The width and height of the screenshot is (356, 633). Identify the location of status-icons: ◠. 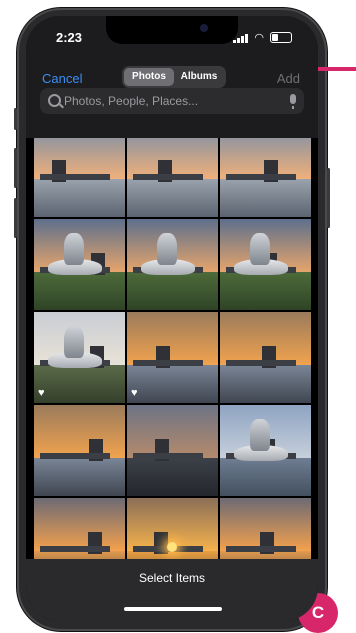
(262, 37).